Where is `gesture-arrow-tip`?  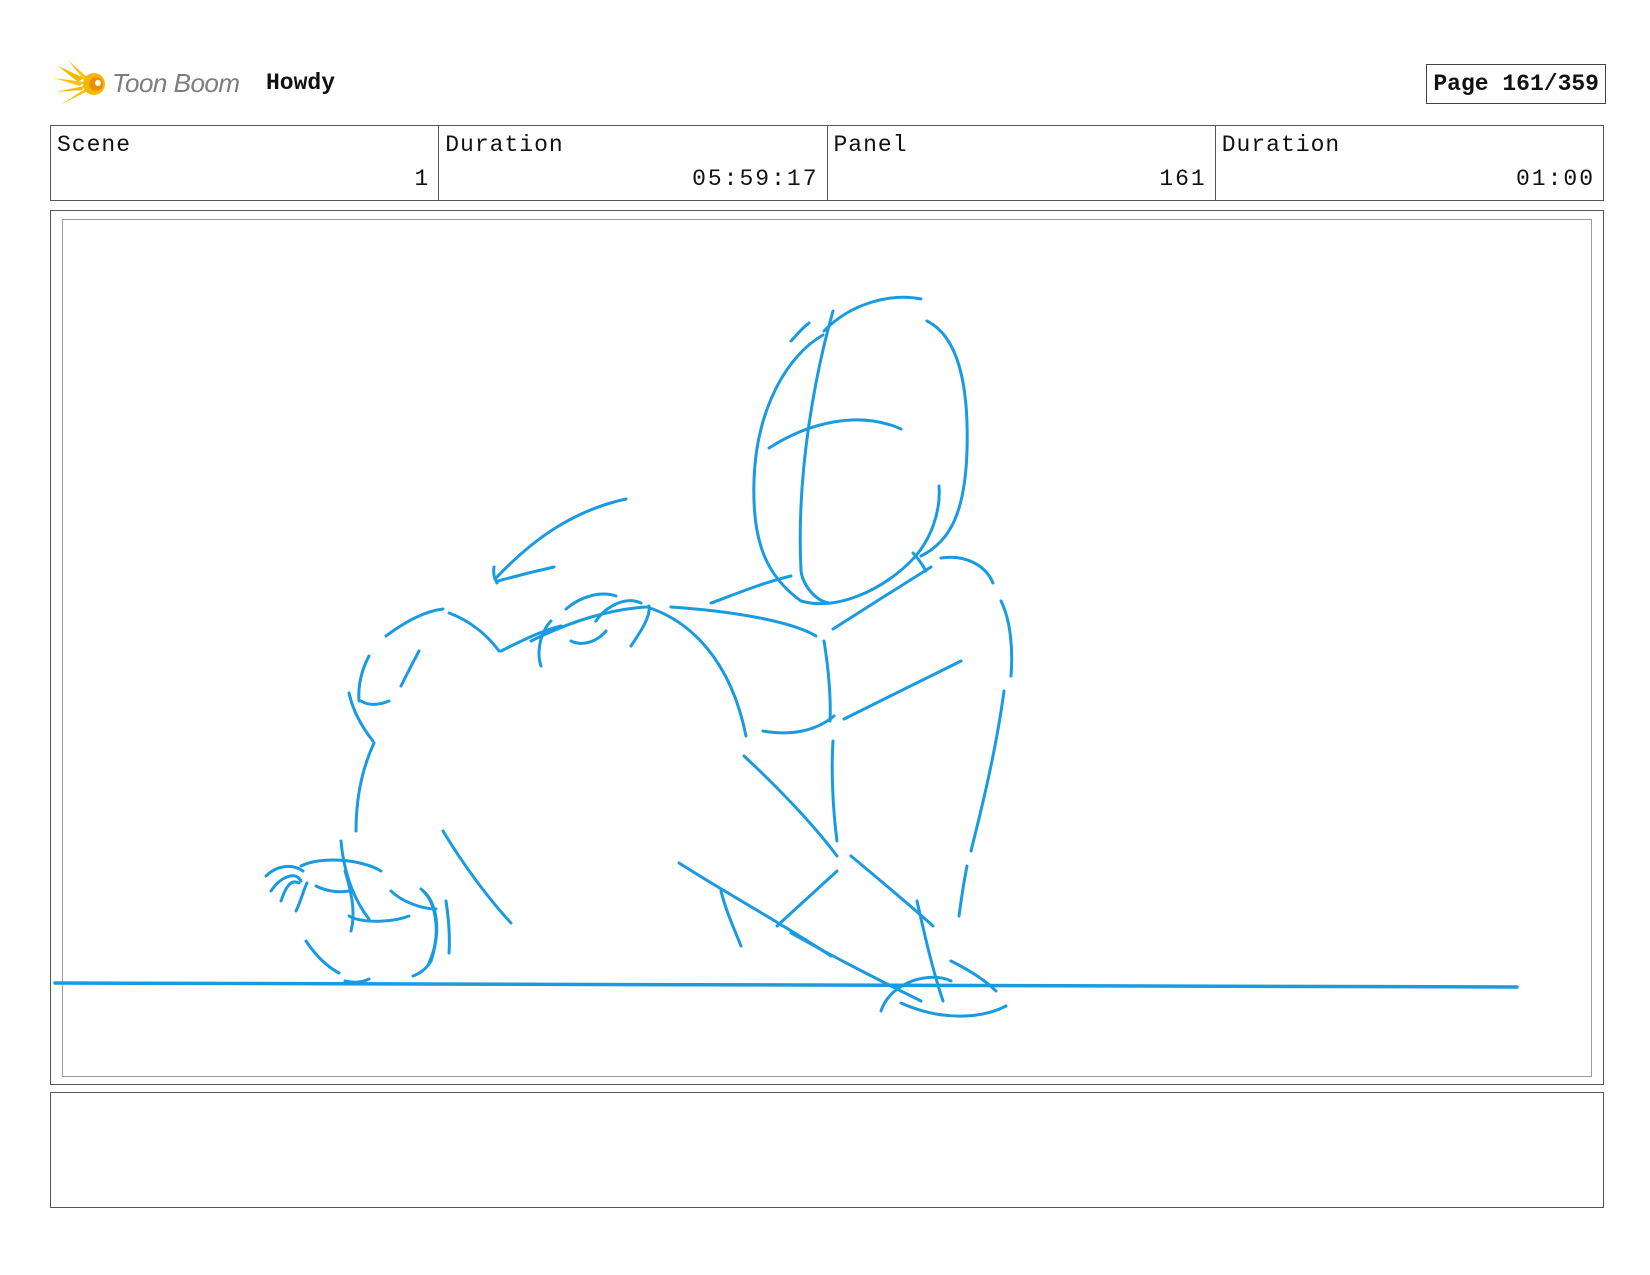
gesture-arrow-tip is located at coordinates (495, 575).